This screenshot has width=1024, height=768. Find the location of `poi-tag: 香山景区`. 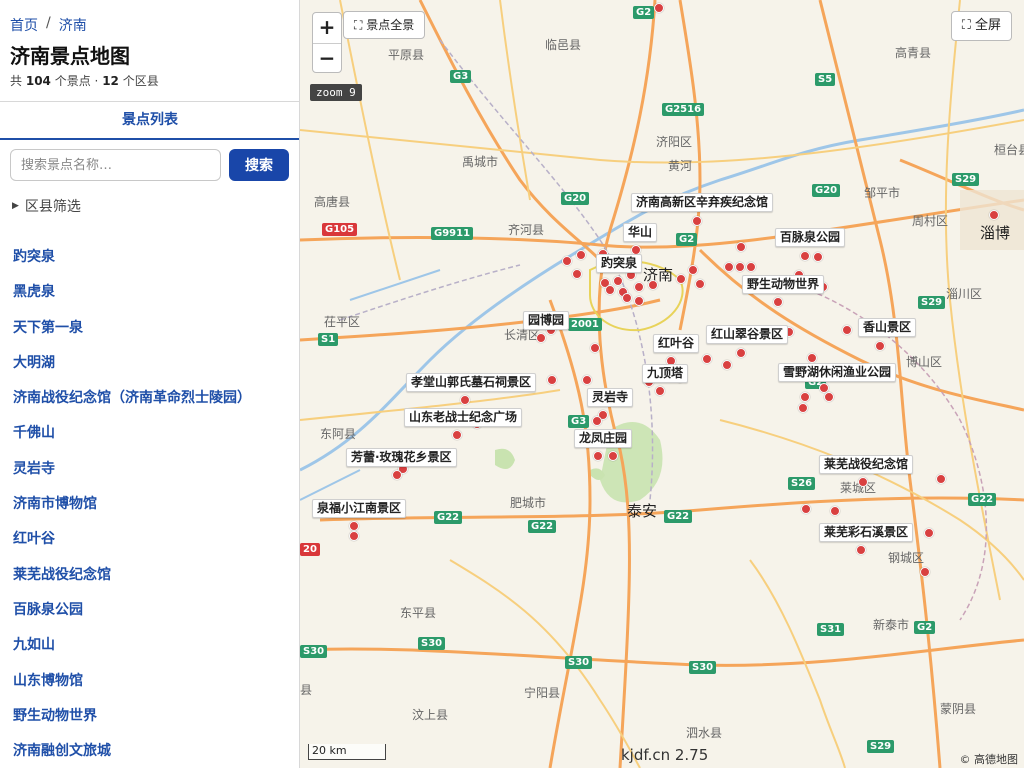

poi-tag: 香山景区 is located at coordinates (887, 327).